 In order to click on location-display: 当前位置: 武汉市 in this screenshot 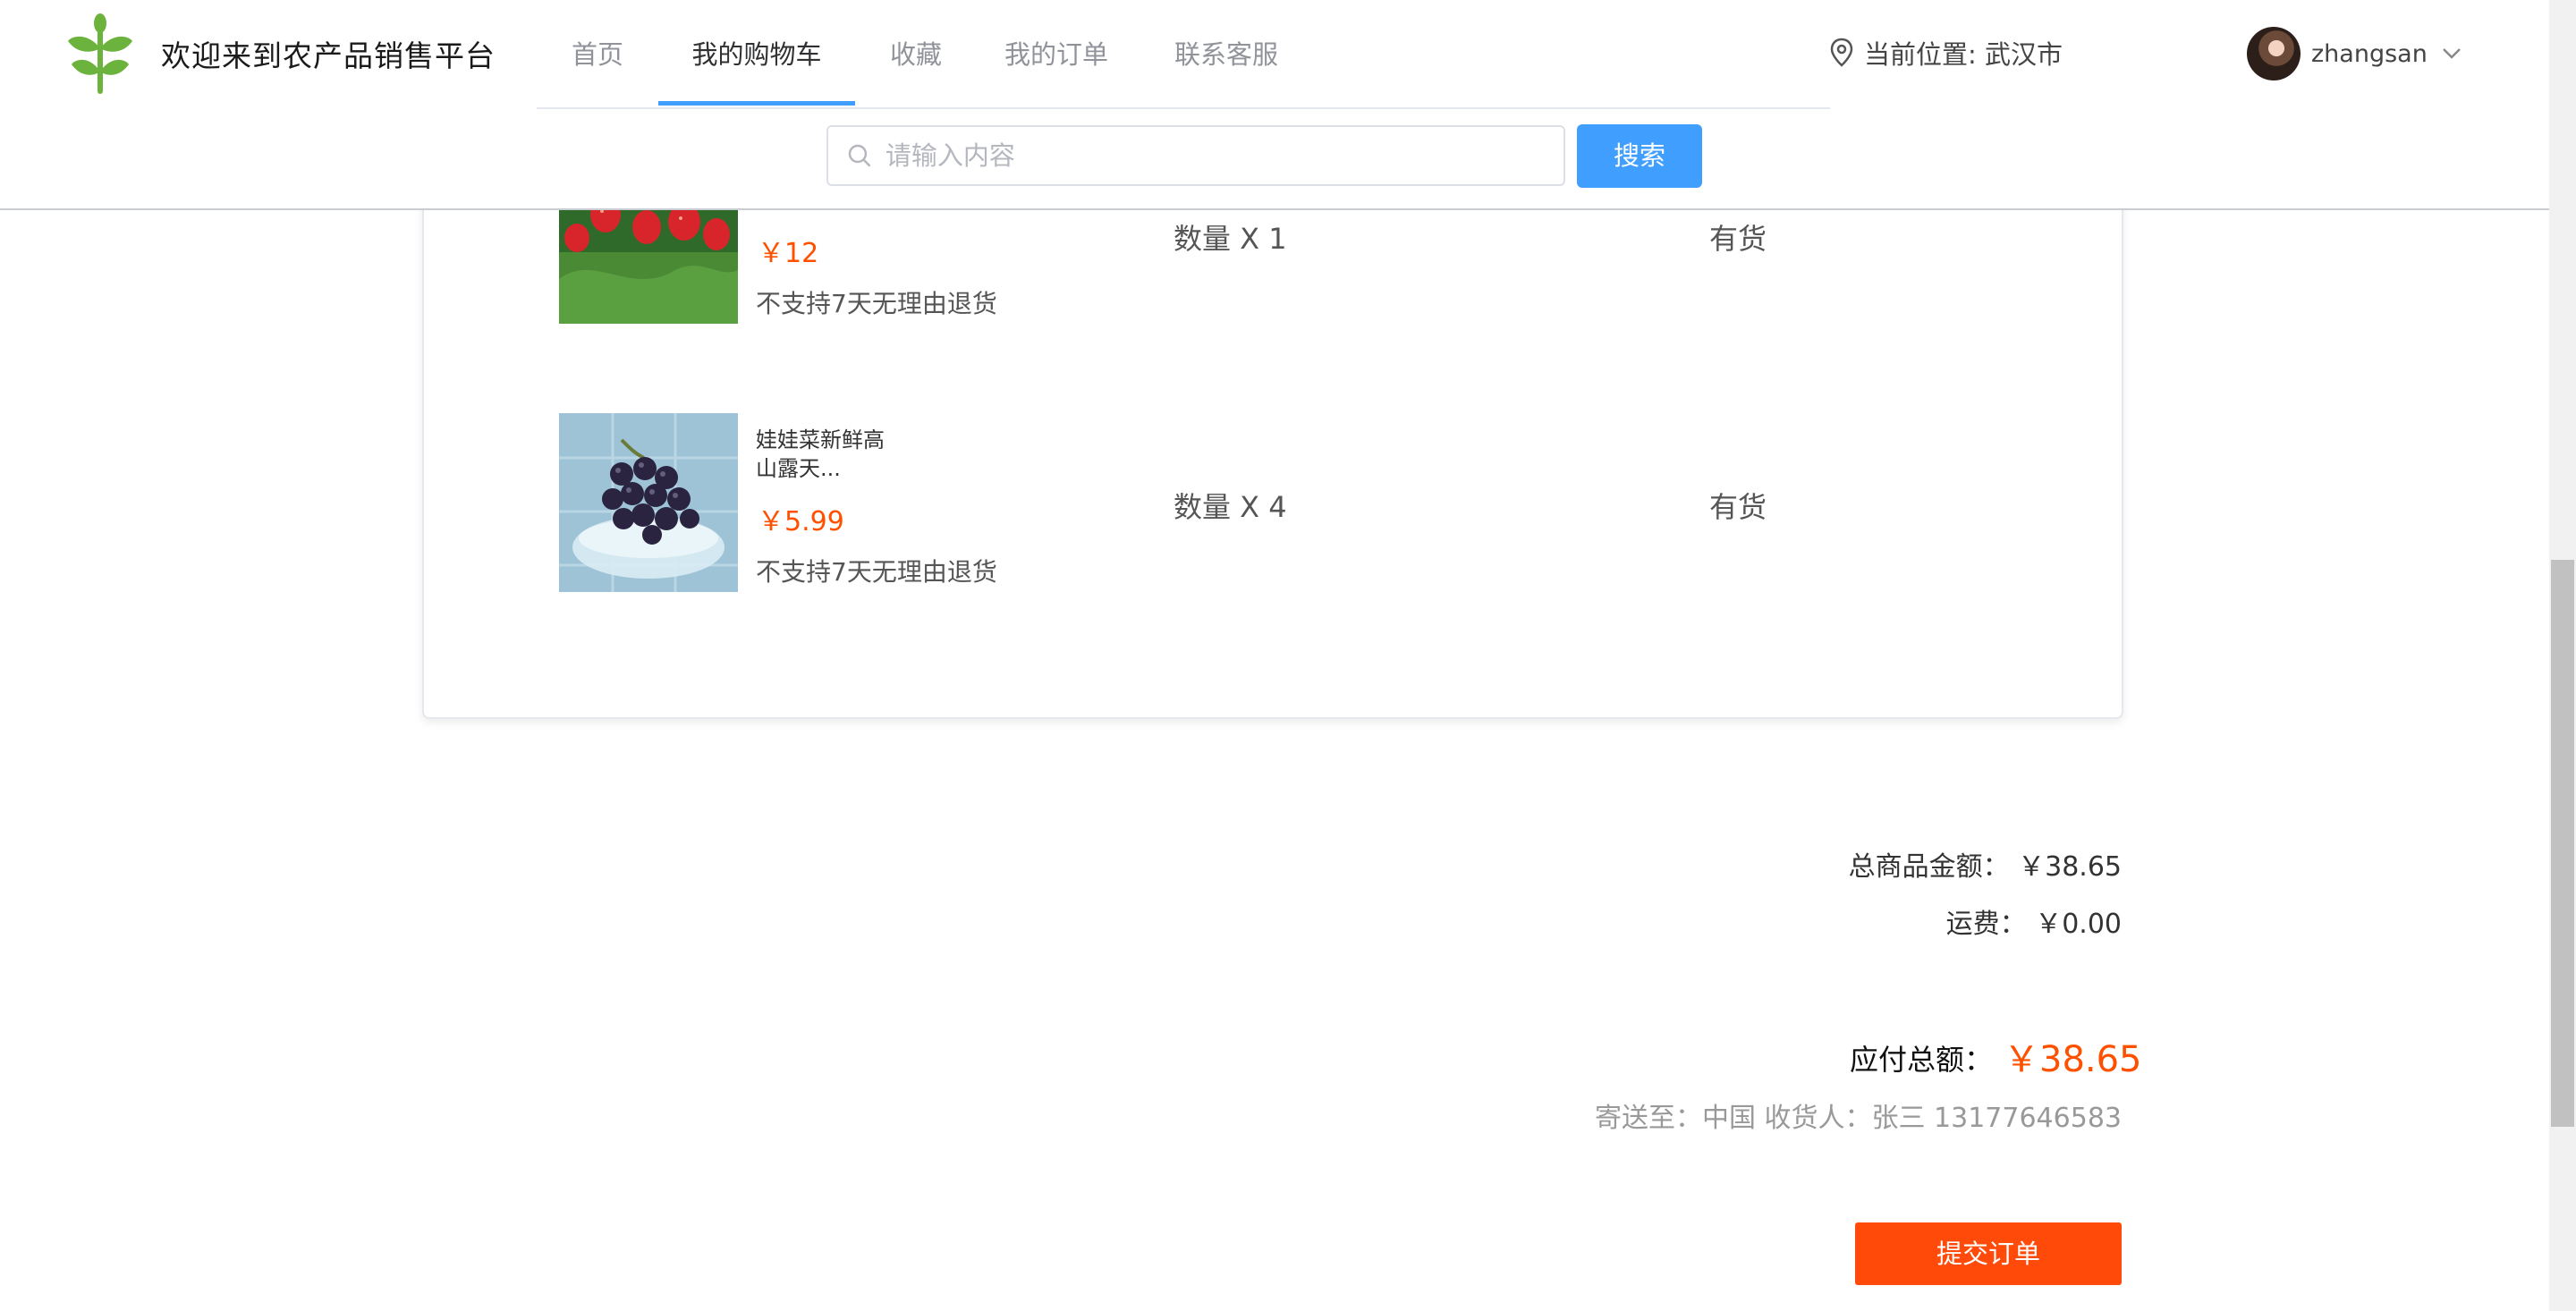, I will do `click(1946, 53)`.